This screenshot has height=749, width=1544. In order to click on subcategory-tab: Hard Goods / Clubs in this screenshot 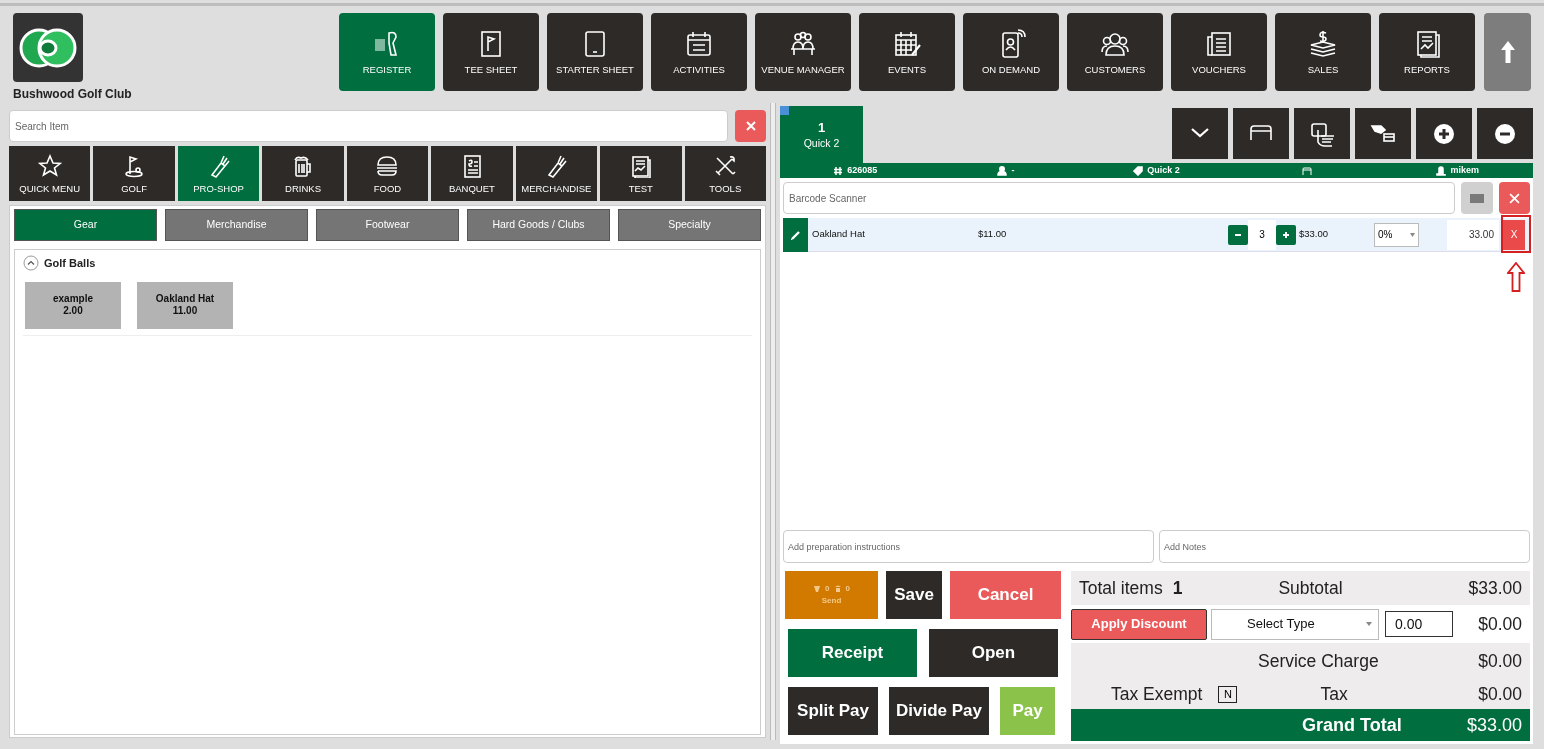, I will do `click(538, 225)`.